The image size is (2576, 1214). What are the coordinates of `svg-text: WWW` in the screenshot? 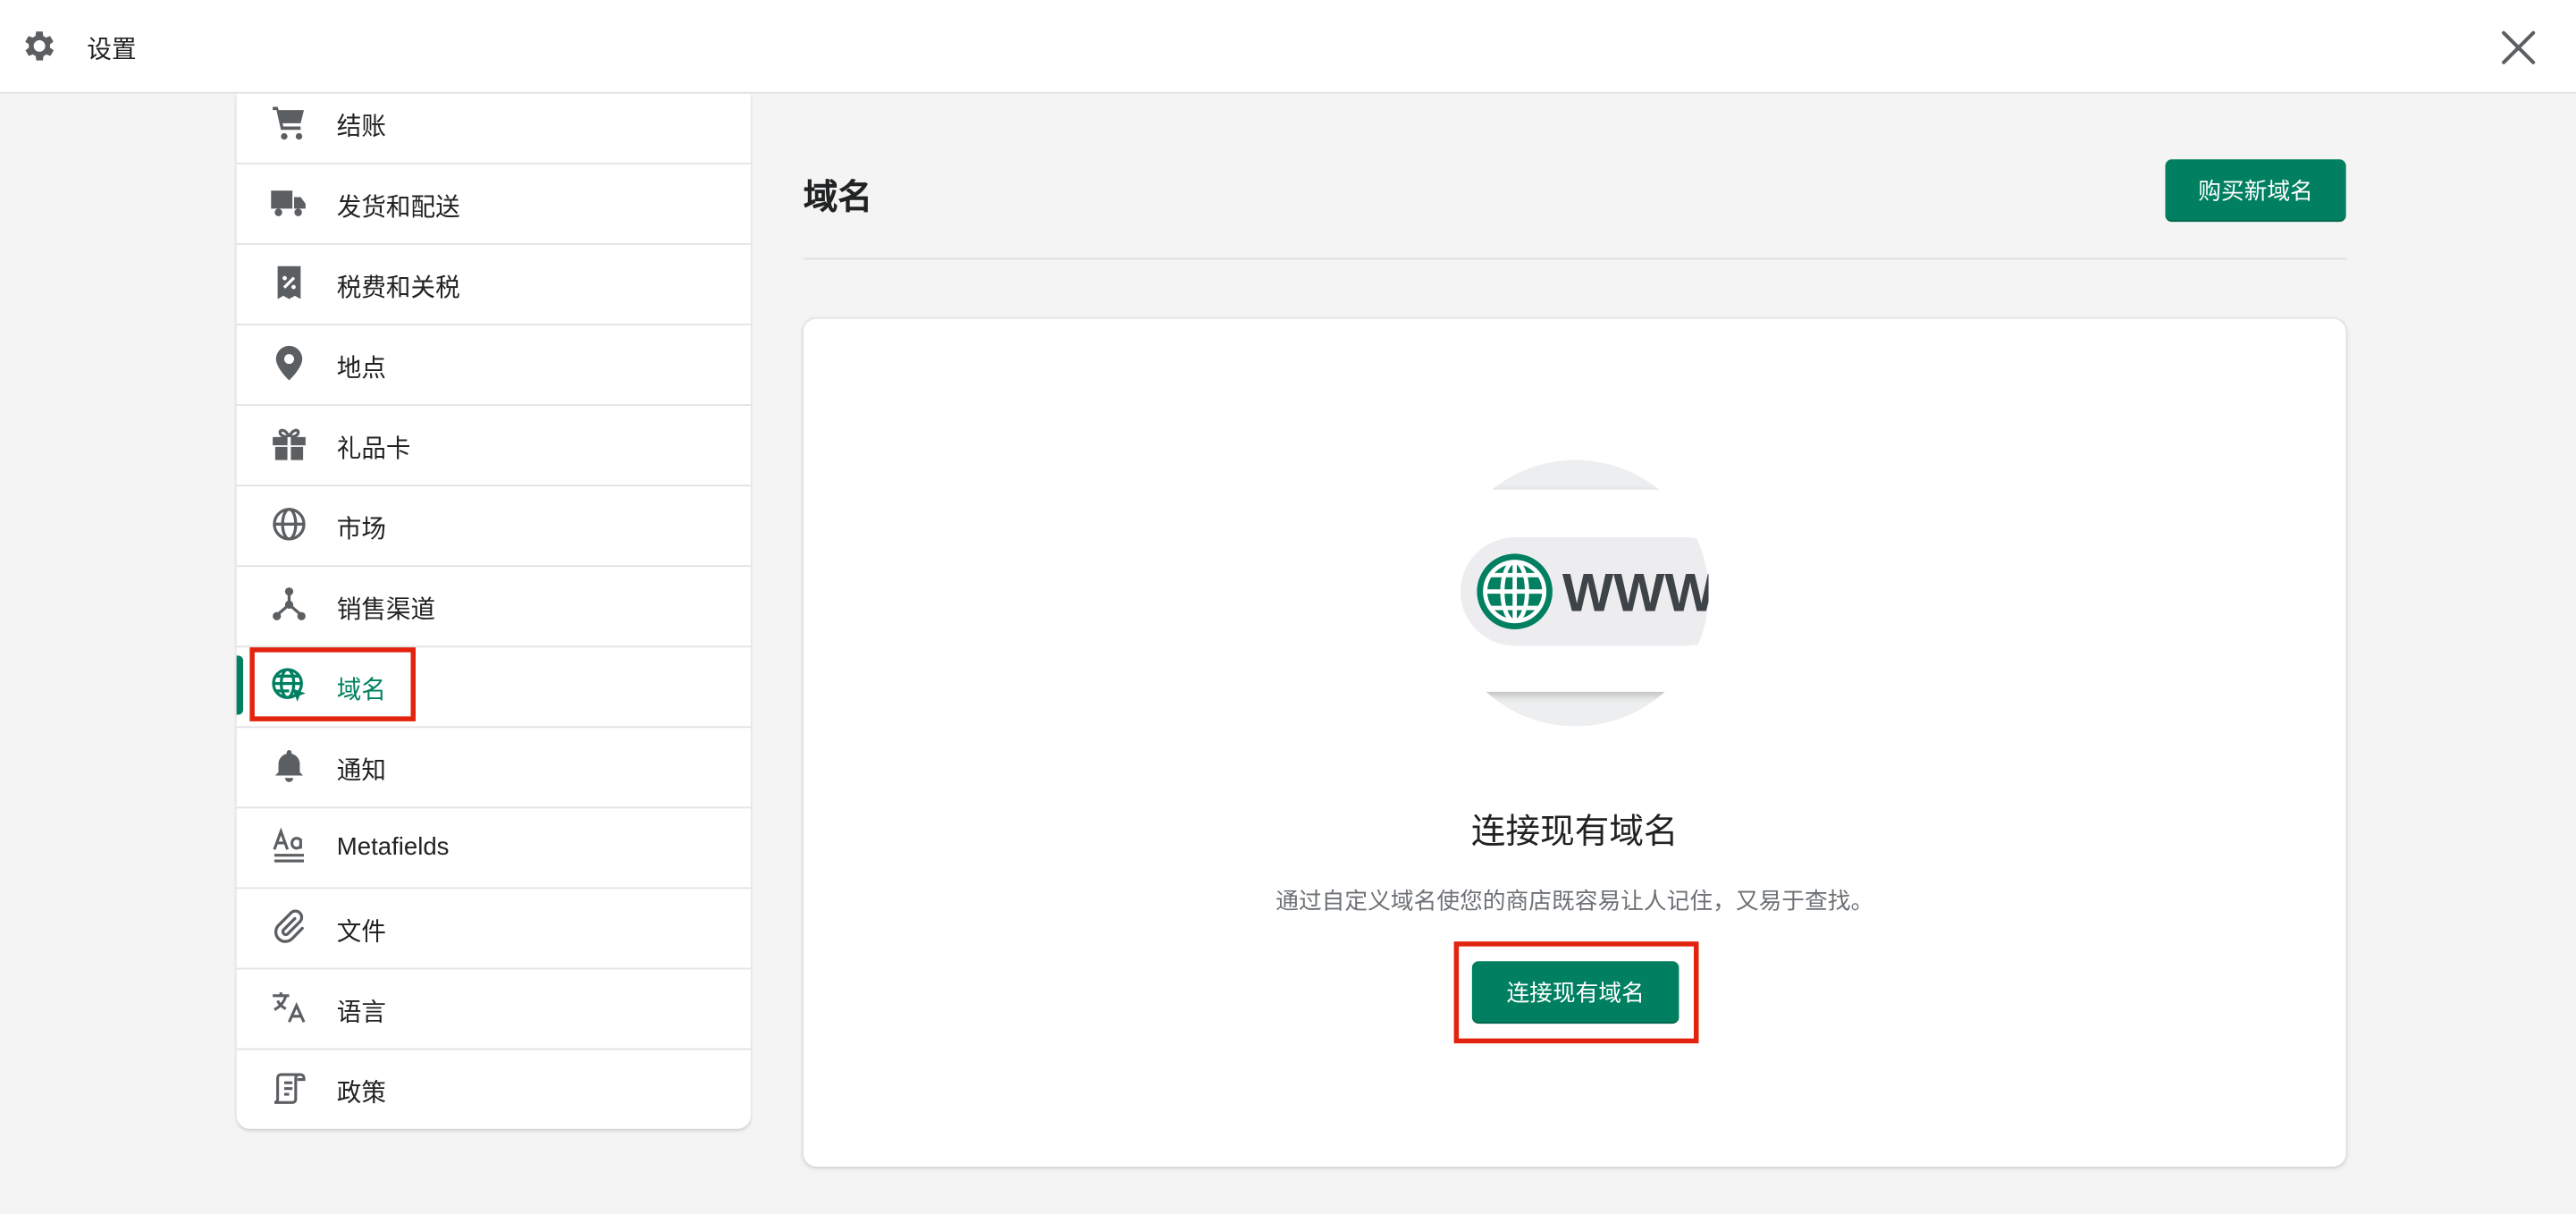 It's located at (1636, 592).